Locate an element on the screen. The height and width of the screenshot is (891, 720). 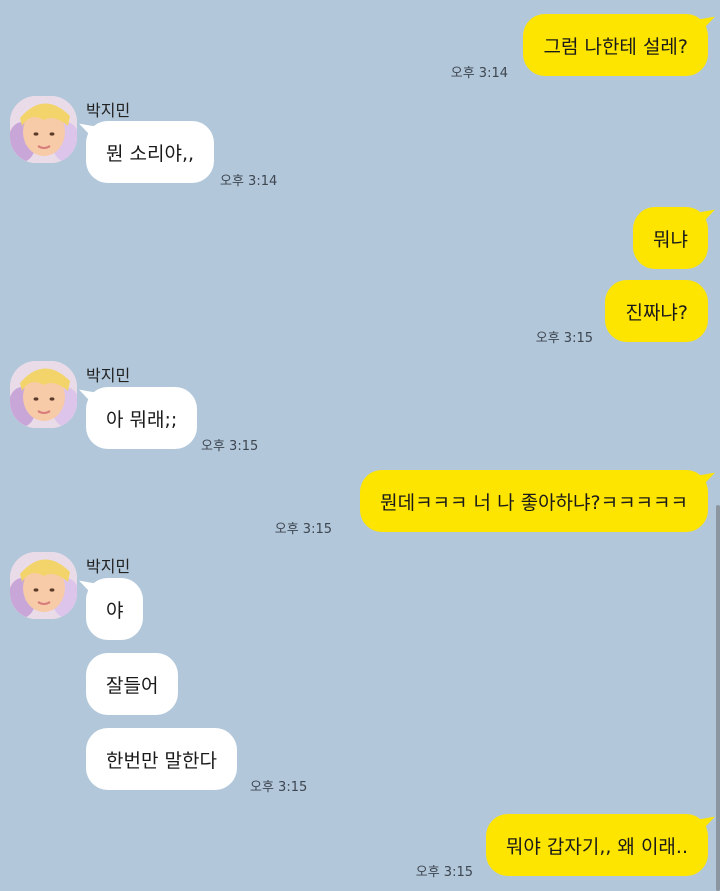
message-text: 뭐냐 is located at coordinates (670, 239).